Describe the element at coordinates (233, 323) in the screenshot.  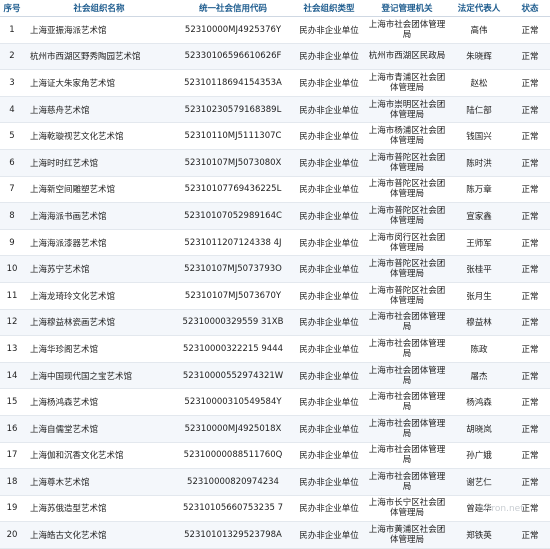
I see `cell-code: 52310000329559 31XB` at that location.